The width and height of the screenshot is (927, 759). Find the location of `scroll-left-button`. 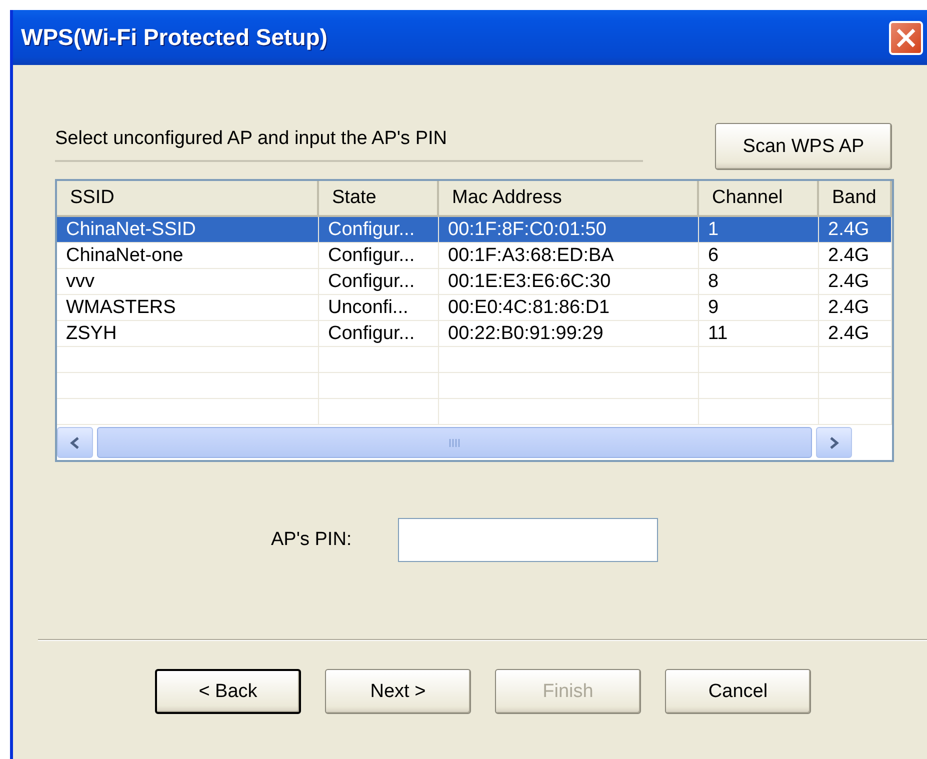

scroll-left-button is located at coordinates (75, 442).